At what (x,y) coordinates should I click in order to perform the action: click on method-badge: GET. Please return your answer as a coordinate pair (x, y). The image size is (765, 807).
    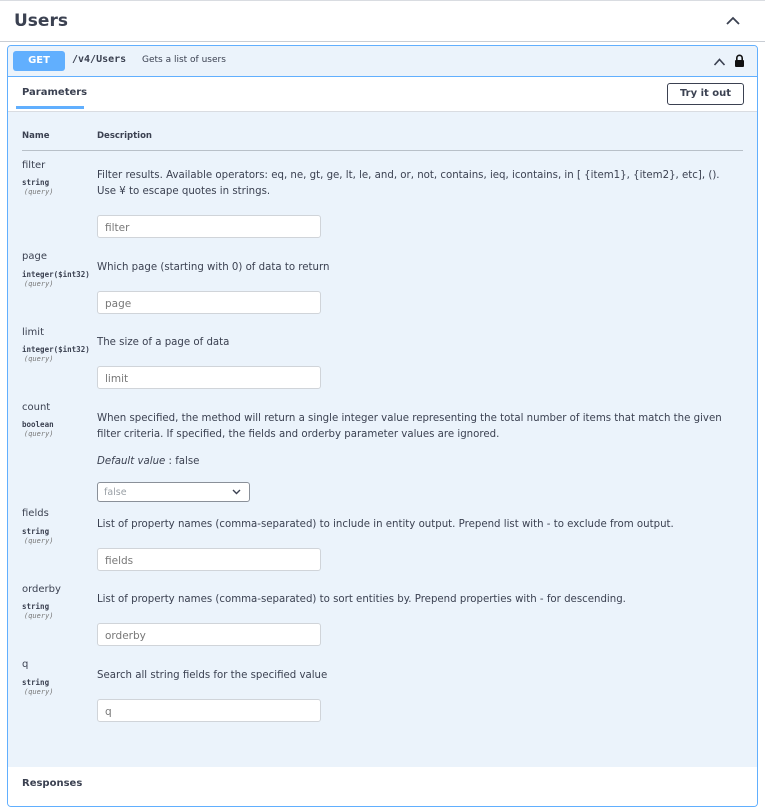
    Looking at the image, I should click on (39, 61).